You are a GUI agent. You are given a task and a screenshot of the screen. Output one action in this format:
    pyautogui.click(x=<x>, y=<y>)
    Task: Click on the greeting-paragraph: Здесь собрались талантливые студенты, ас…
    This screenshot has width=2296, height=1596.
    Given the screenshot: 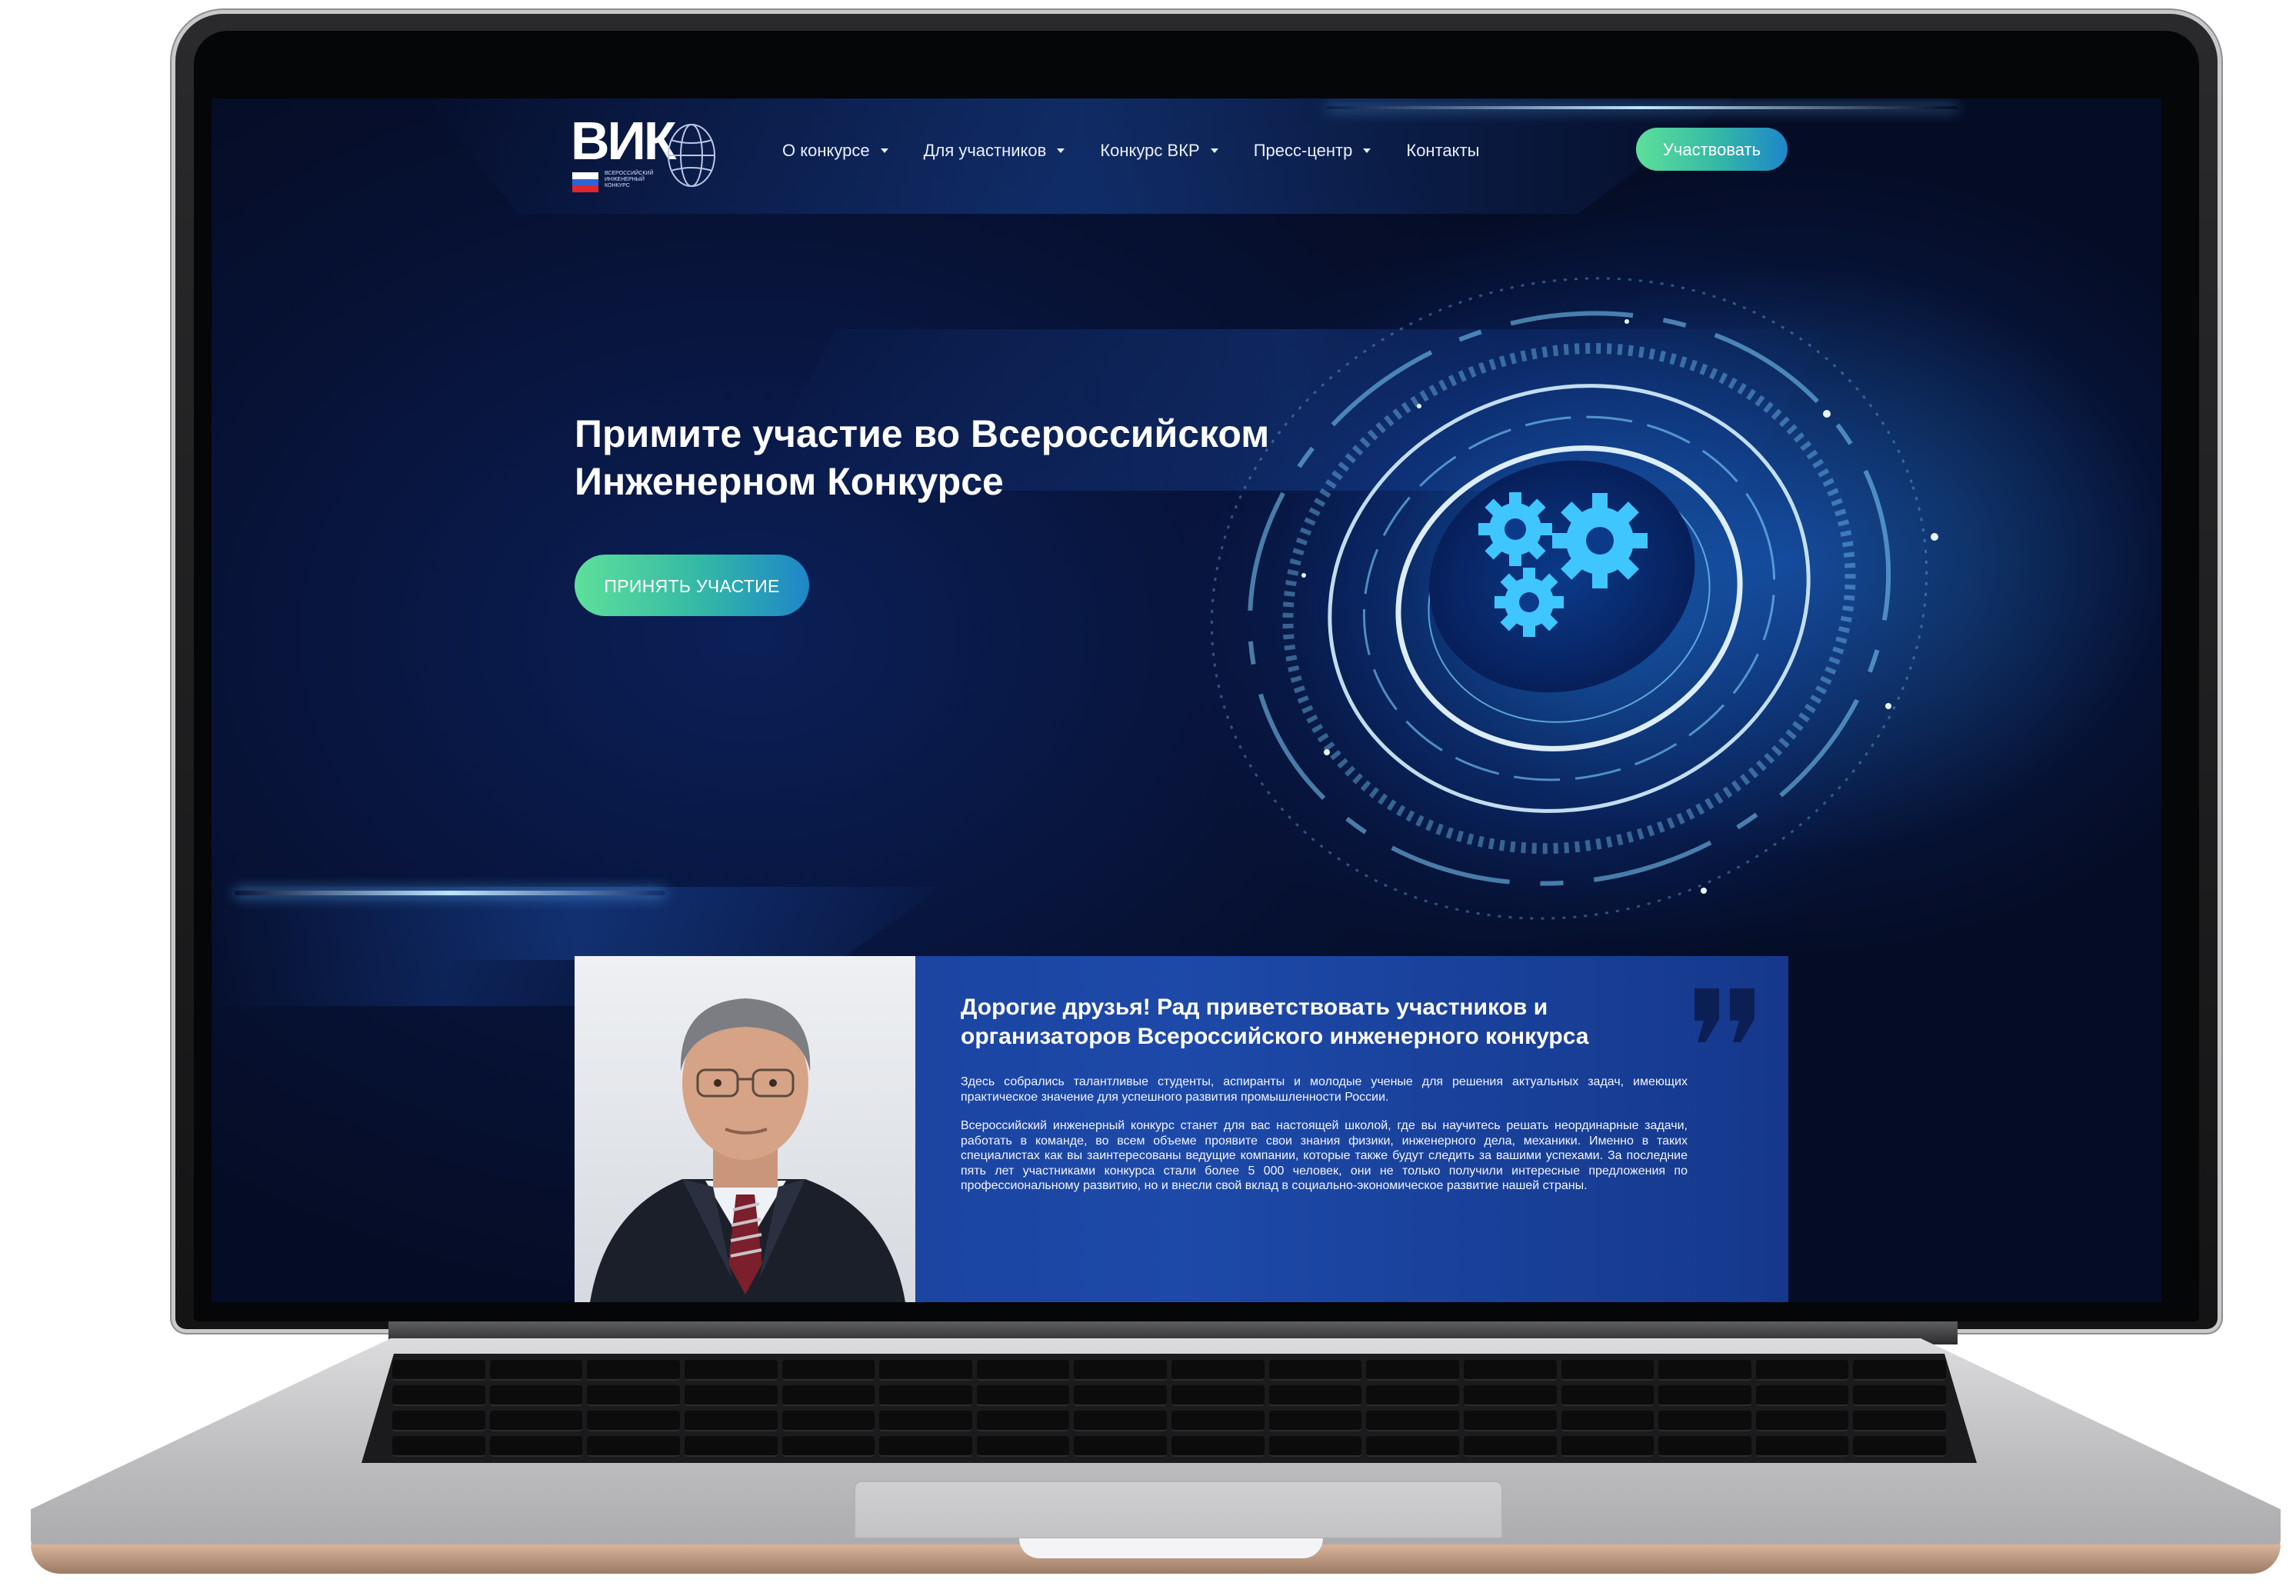 What is the action you would take?
    pyautogui.click(x=1324, y=1089)
    